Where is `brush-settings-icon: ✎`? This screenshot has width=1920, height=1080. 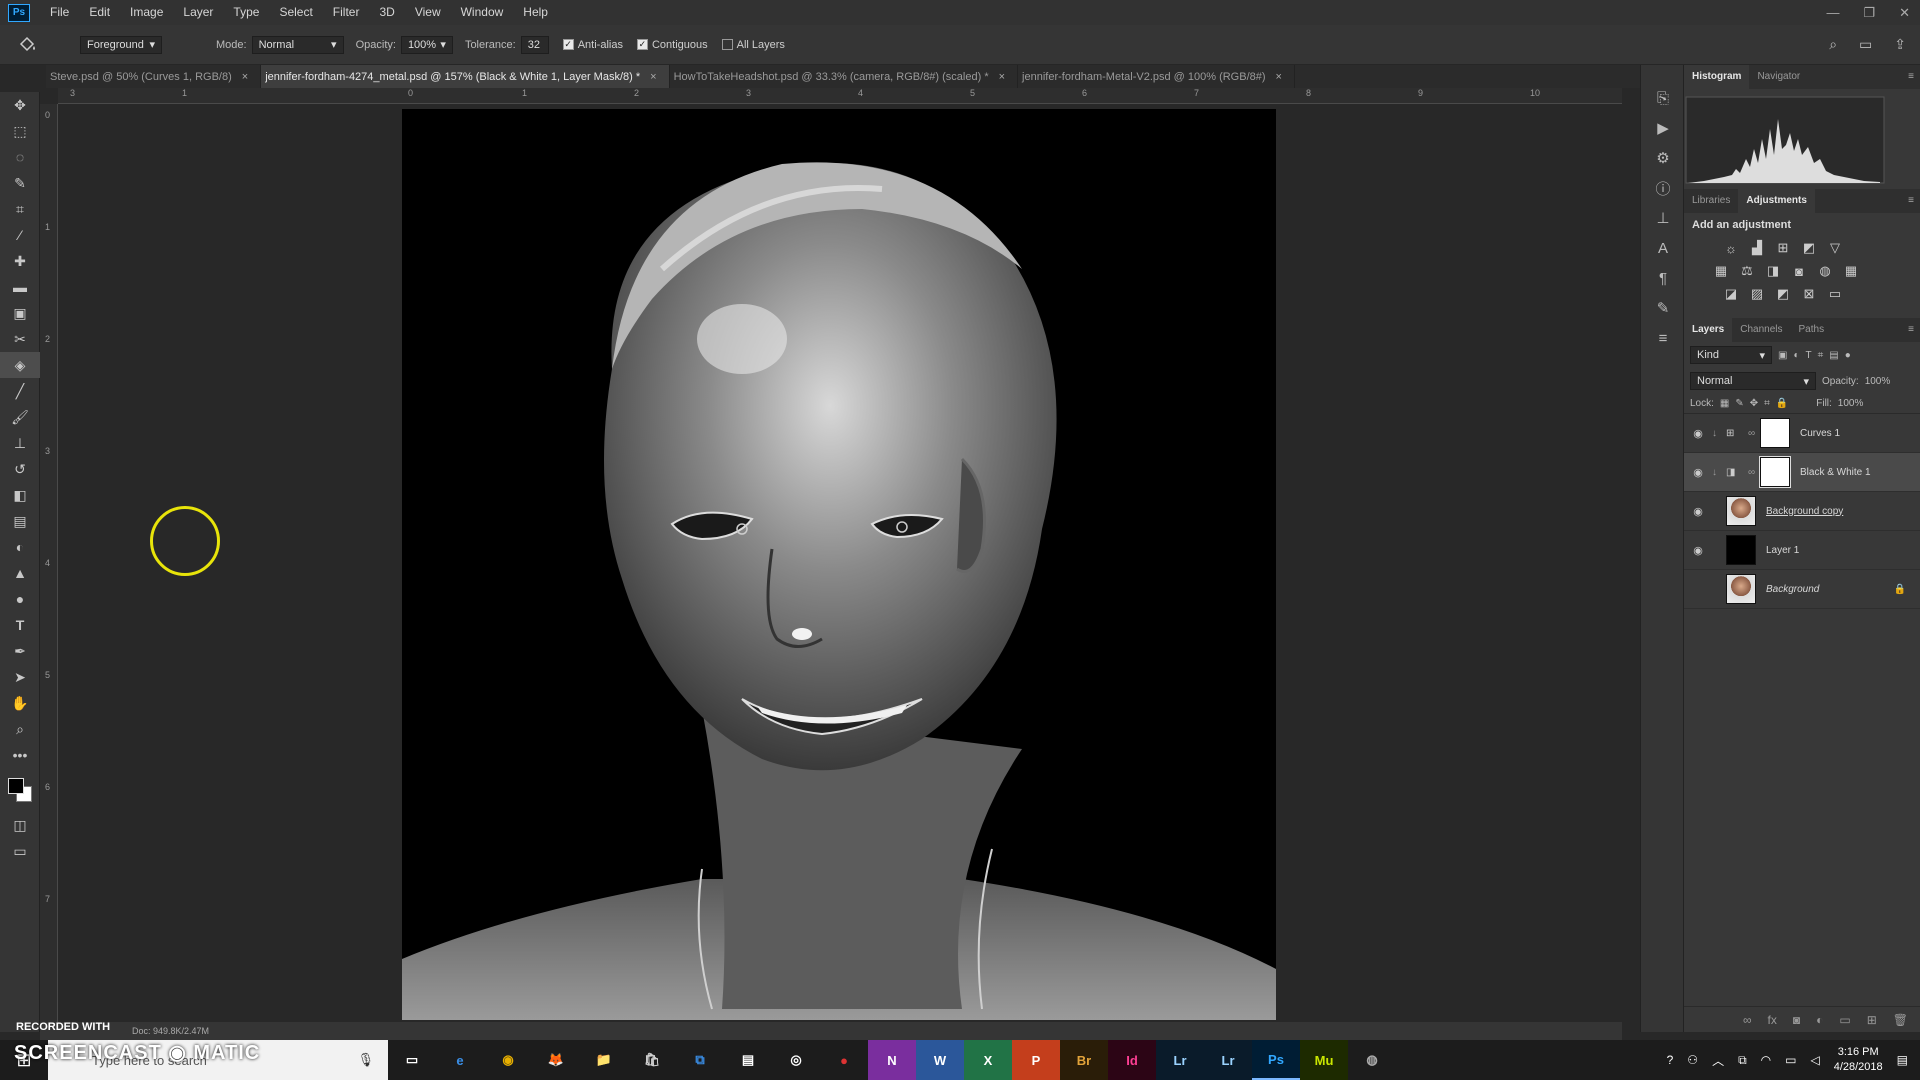 brush-settings-icon: ✎ is located at coordinates (1663, 308).